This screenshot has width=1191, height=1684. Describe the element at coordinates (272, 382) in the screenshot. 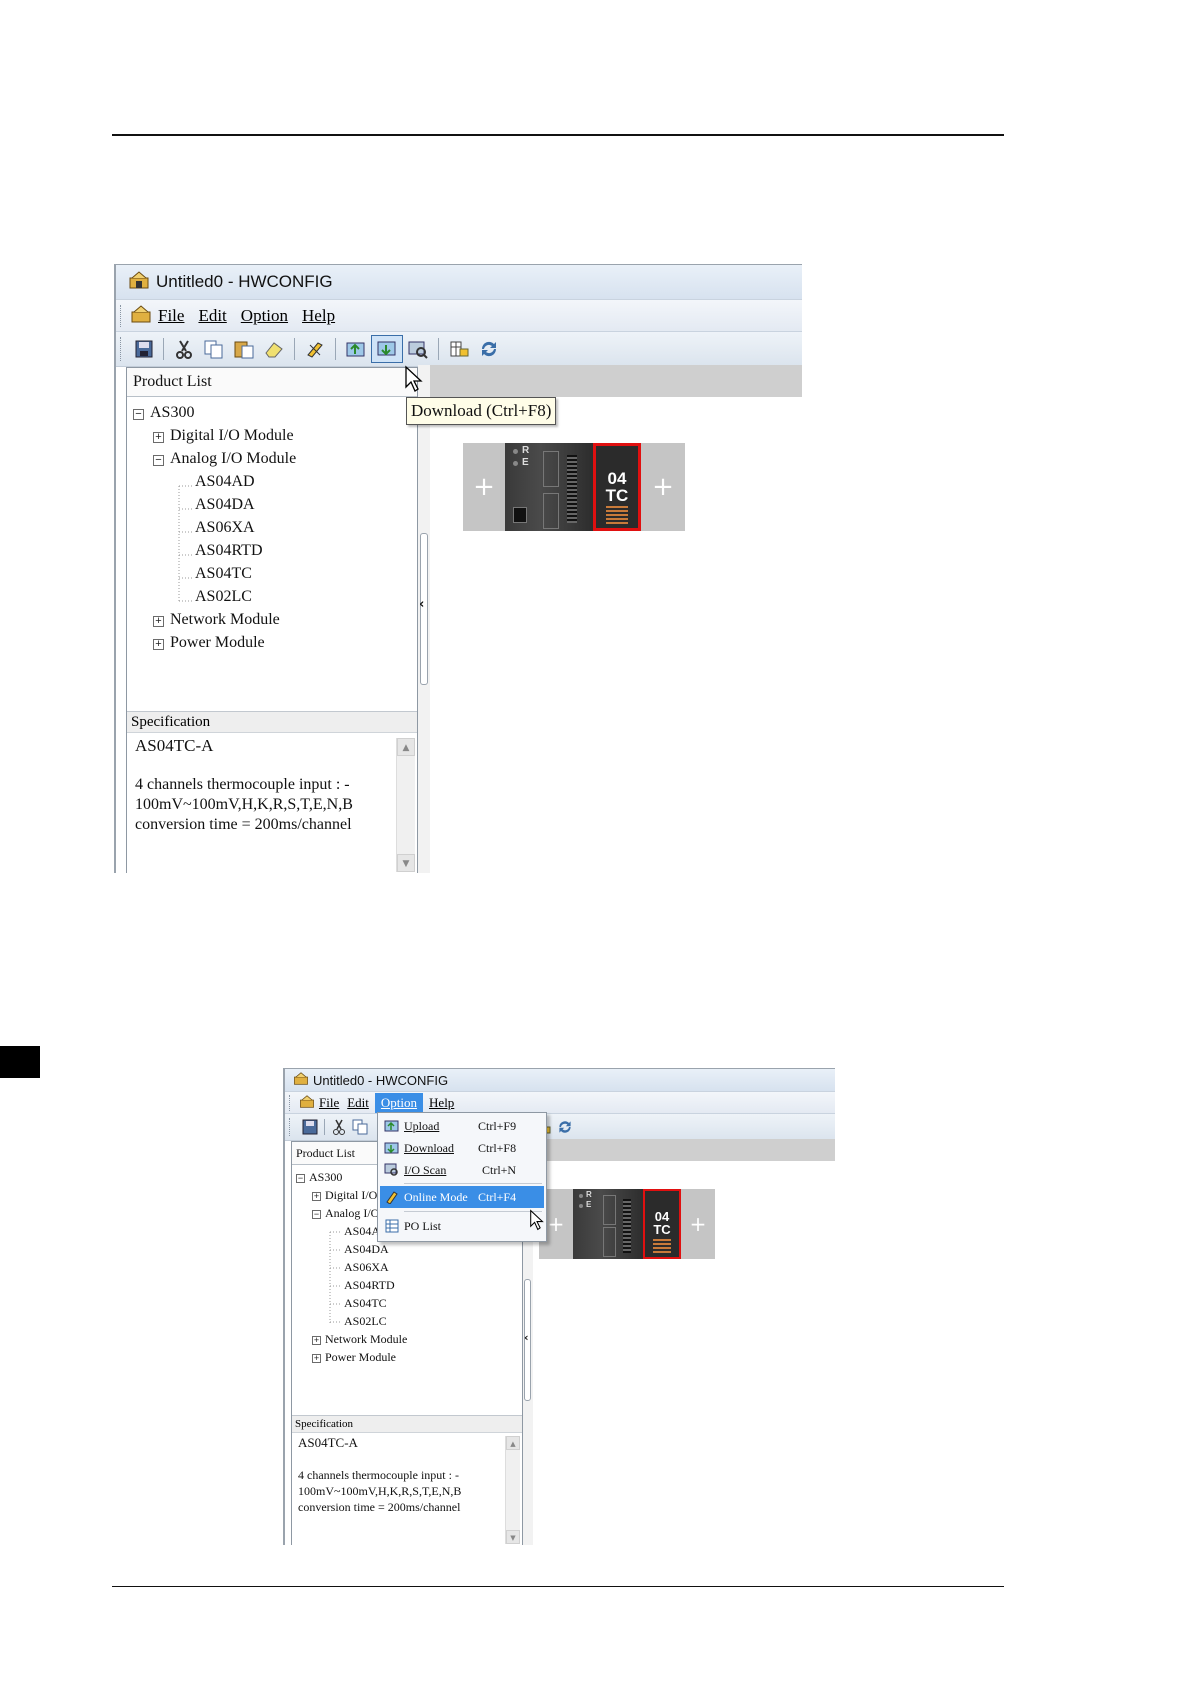

I see `product-list-header: Product List` at that location.